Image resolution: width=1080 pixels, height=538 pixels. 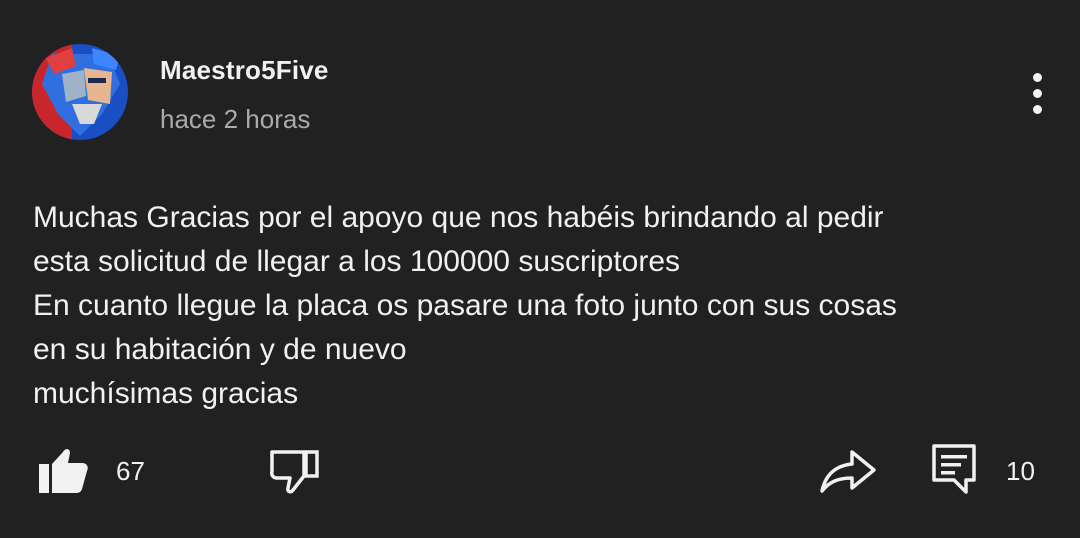 I want to click on share-button, so click(x=848, y=471).